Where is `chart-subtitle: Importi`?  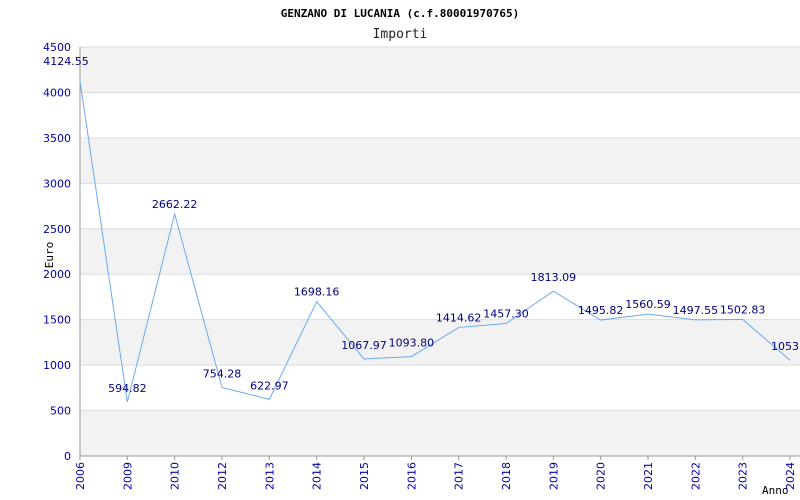 chart-subtitle: Importi is located at coordinates (400, 34).